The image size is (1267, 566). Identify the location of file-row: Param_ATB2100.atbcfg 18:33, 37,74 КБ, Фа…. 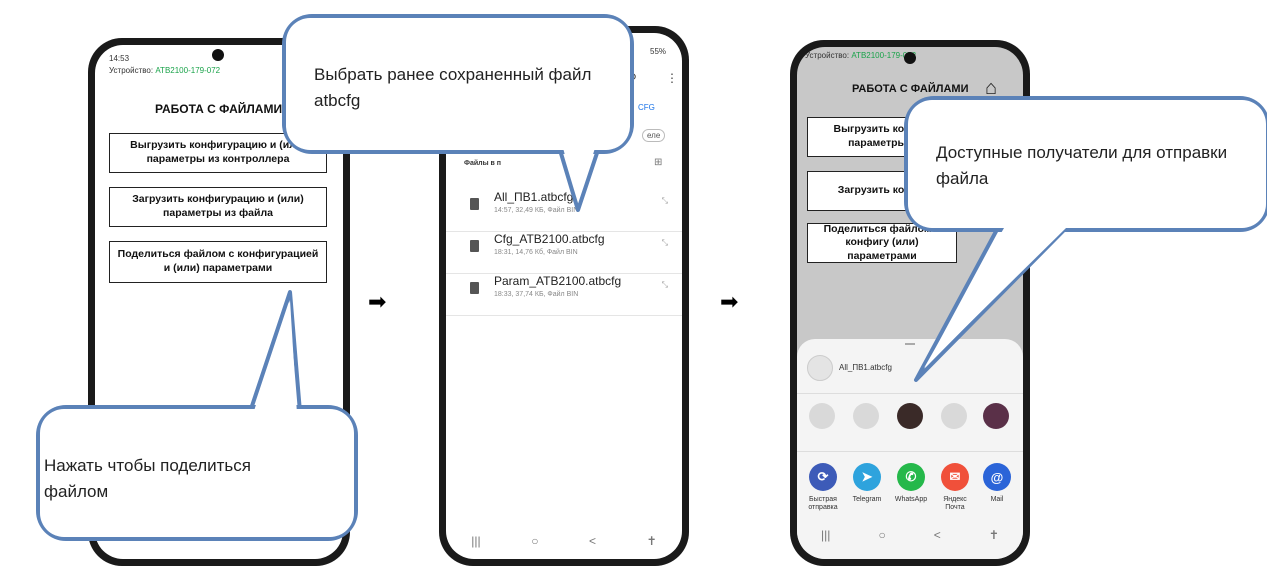
(564, 294).